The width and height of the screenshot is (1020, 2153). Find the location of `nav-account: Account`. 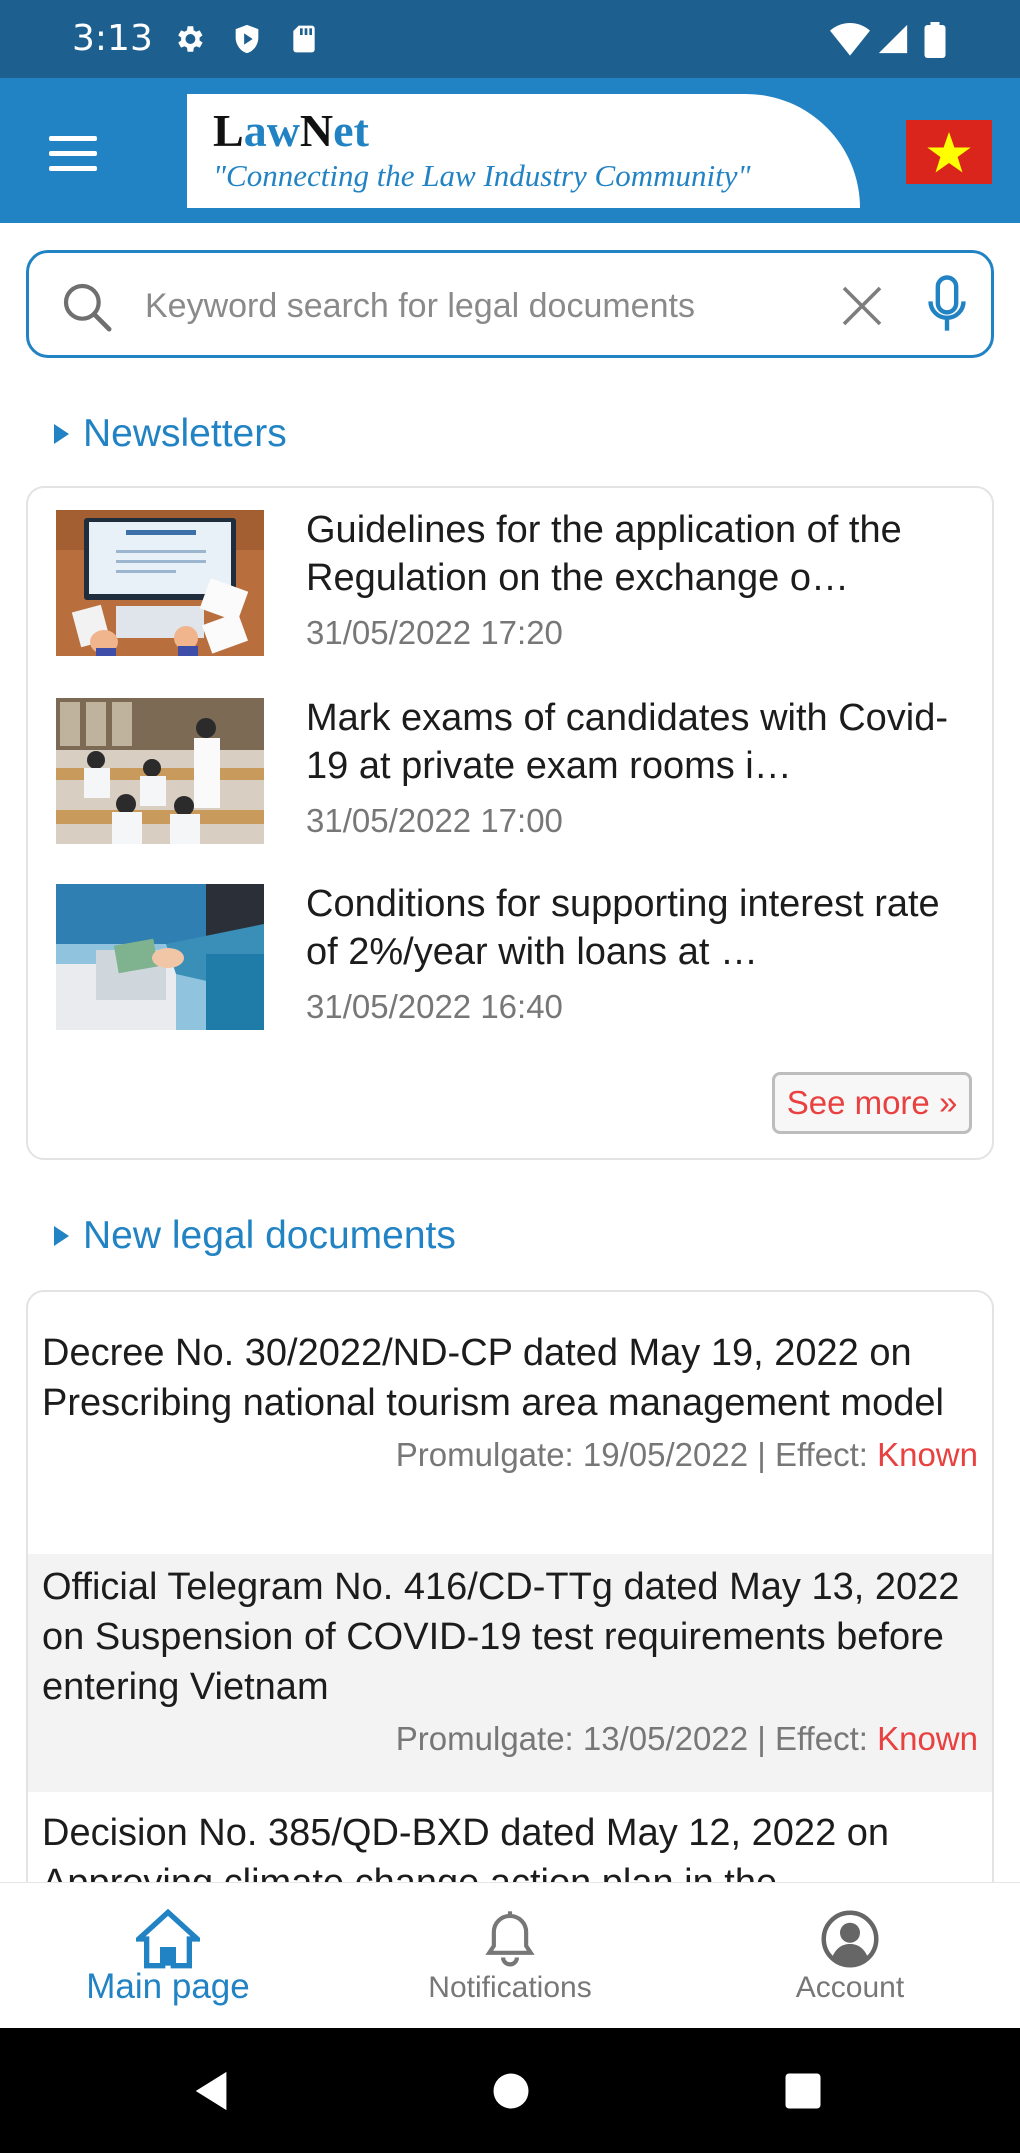

nav-account: Account is located at coordinates (850, 1956).